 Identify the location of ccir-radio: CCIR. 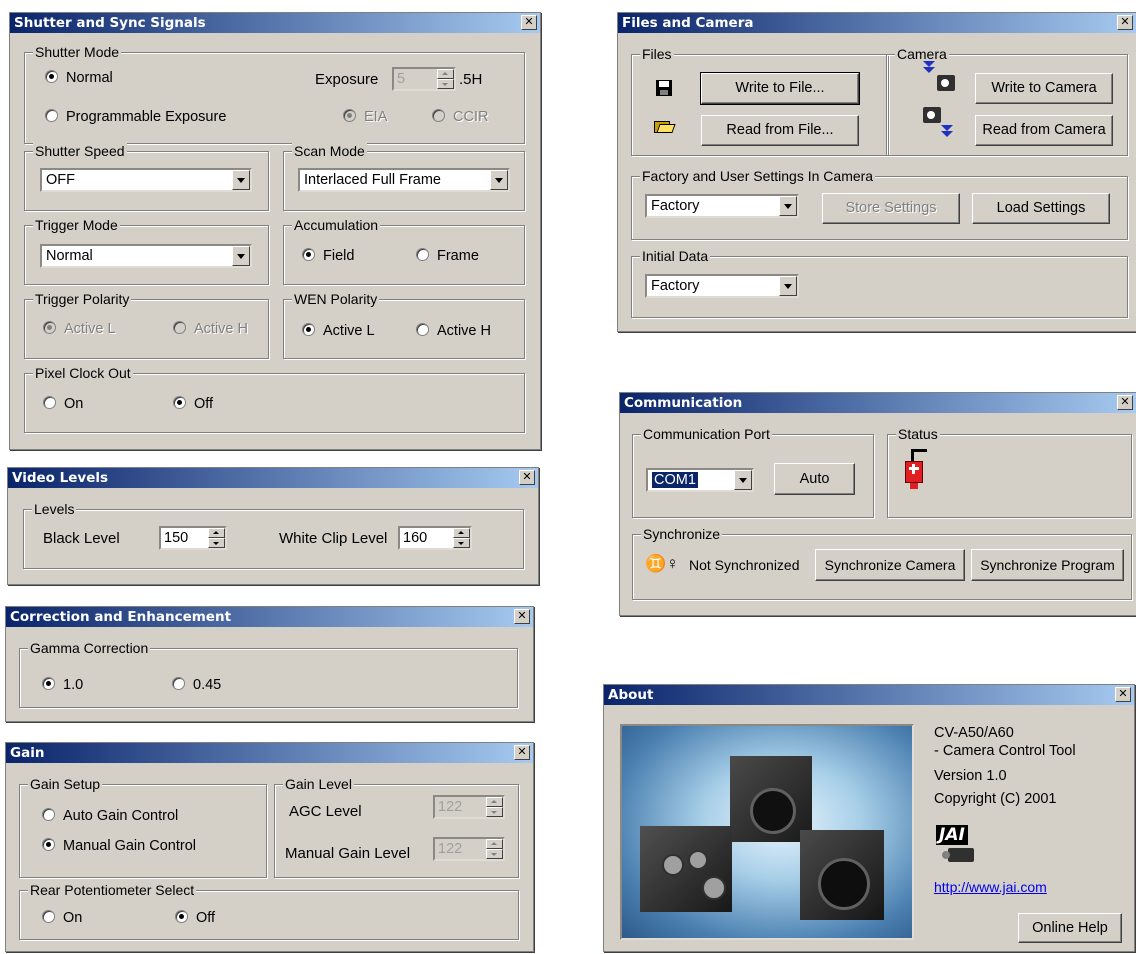
(460, 117).